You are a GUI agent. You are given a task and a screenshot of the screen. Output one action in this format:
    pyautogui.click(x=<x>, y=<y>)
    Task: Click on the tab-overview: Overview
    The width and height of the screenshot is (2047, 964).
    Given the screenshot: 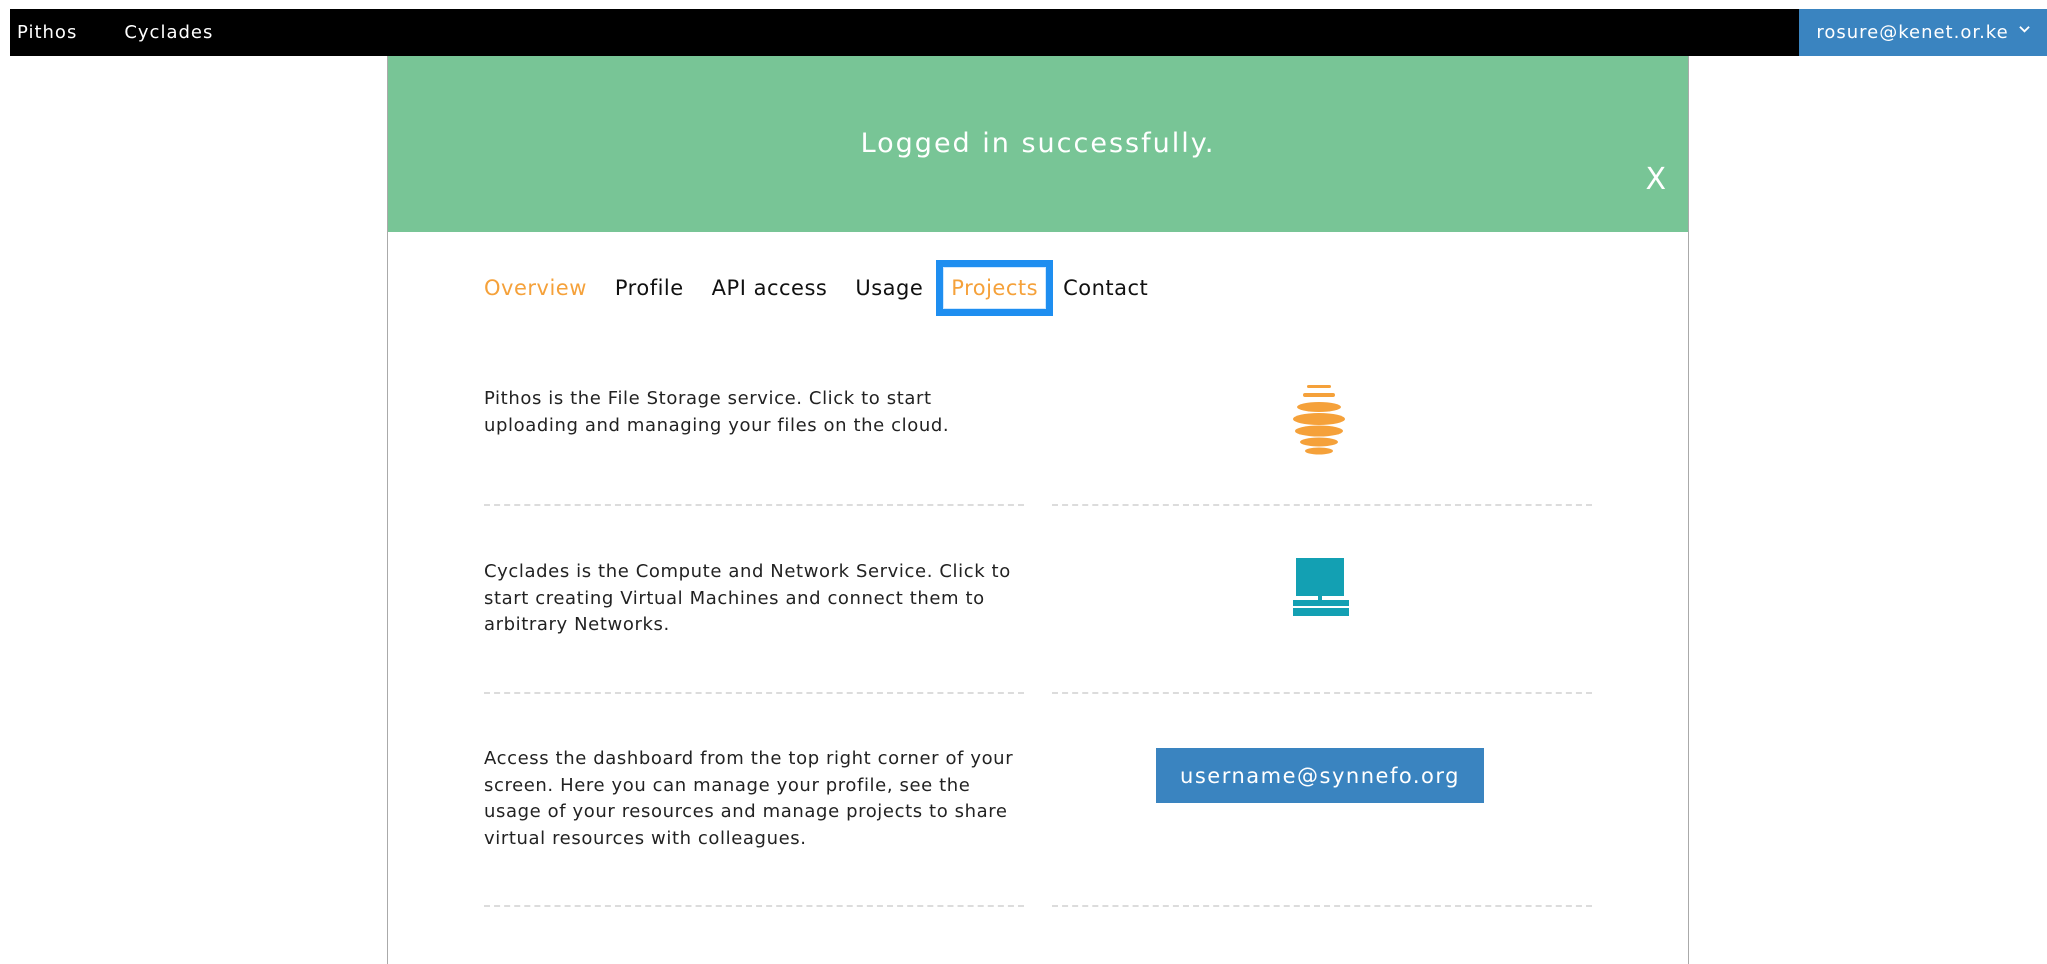 What is the action you would take?
    pyautogui.click(x=535, y=288)
    